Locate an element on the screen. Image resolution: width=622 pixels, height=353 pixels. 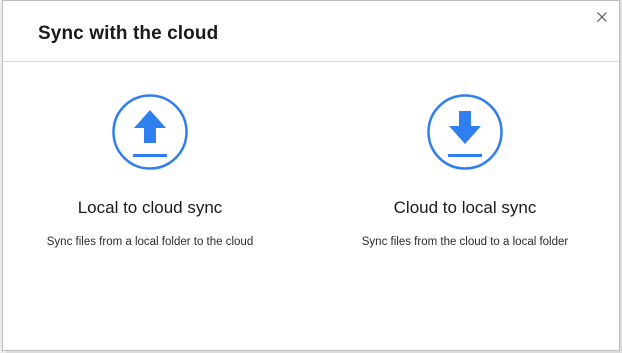
upload-icon is located at coordinates (150, 132).